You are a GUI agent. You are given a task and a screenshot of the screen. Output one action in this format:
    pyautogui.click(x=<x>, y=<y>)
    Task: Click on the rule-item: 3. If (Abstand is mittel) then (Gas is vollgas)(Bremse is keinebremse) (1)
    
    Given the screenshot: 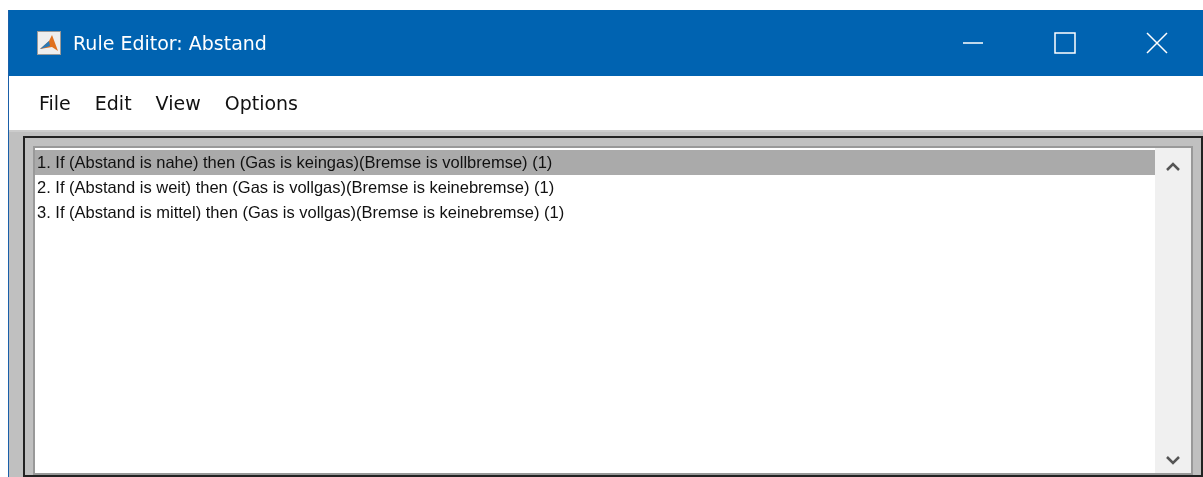 What is the action you would take?
    pyautogui.click(x=595, y=212)
    